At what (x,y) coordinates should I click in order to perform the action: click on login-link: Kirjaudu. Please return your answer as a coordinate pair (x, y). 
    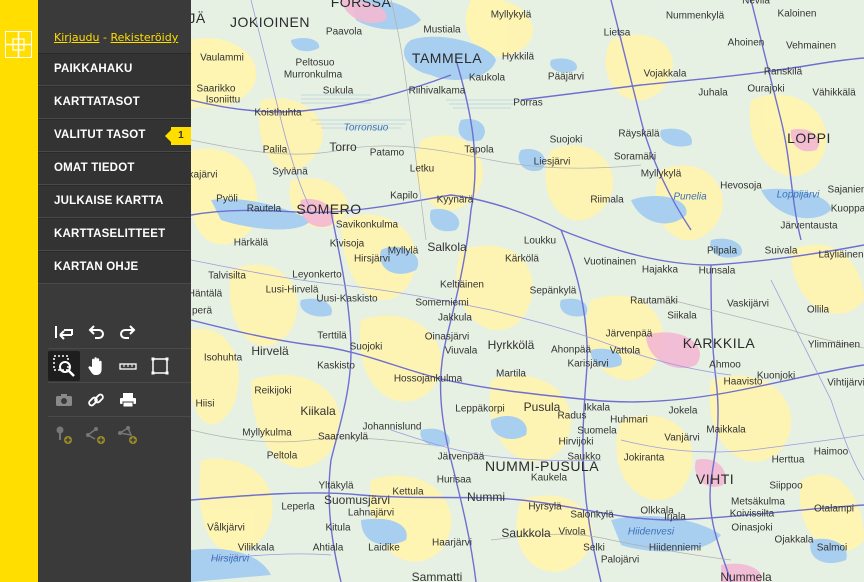
    Looking at the image, I should click on (77, 37).